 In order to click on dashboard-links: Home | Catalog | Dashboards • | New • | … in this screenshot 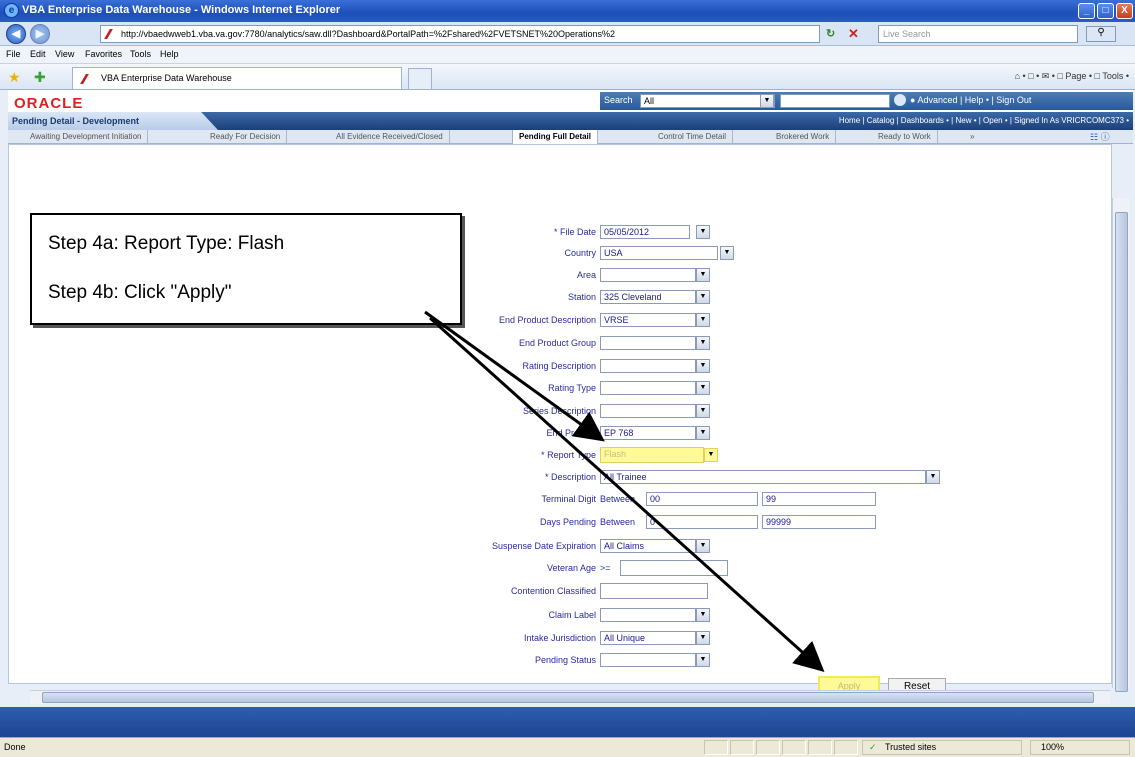, I will do `click(984, 120)`.